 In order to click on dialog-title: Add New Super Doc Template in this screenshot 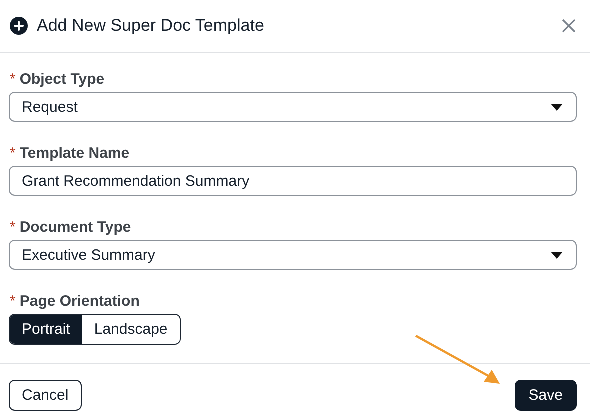, I will do `click(151, 26)`.